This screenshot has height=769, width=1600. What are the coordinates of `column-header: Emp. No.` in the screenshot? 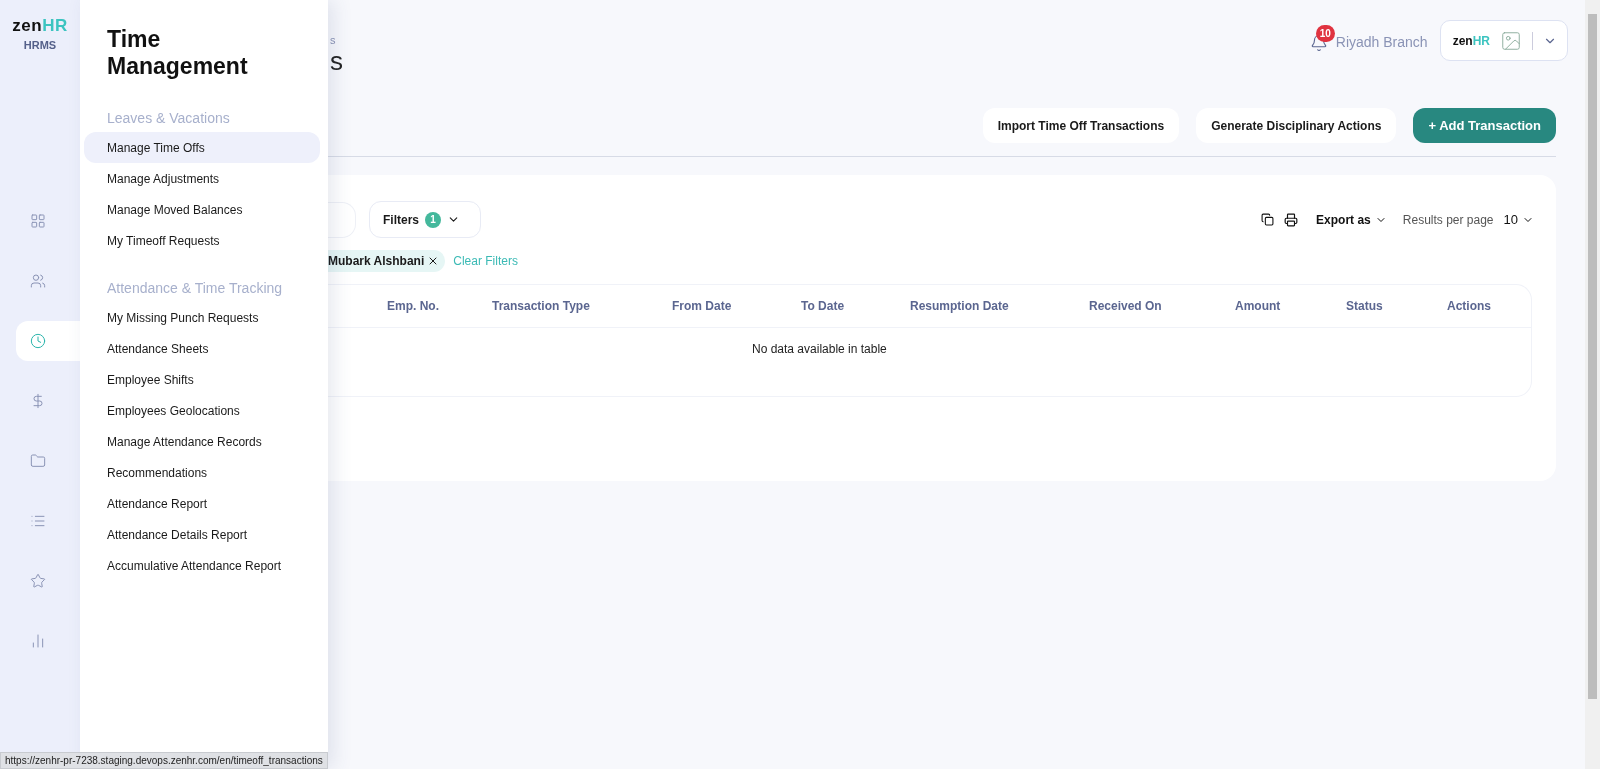 It's located at (439, 306).